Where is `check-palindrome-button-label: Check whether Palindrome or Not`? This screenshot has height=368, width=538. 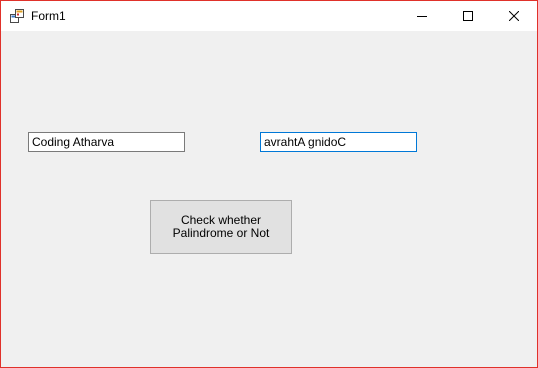
check-palindrome-button-label: Check whether Palindrome or Not is located at coordinates (221, 226).